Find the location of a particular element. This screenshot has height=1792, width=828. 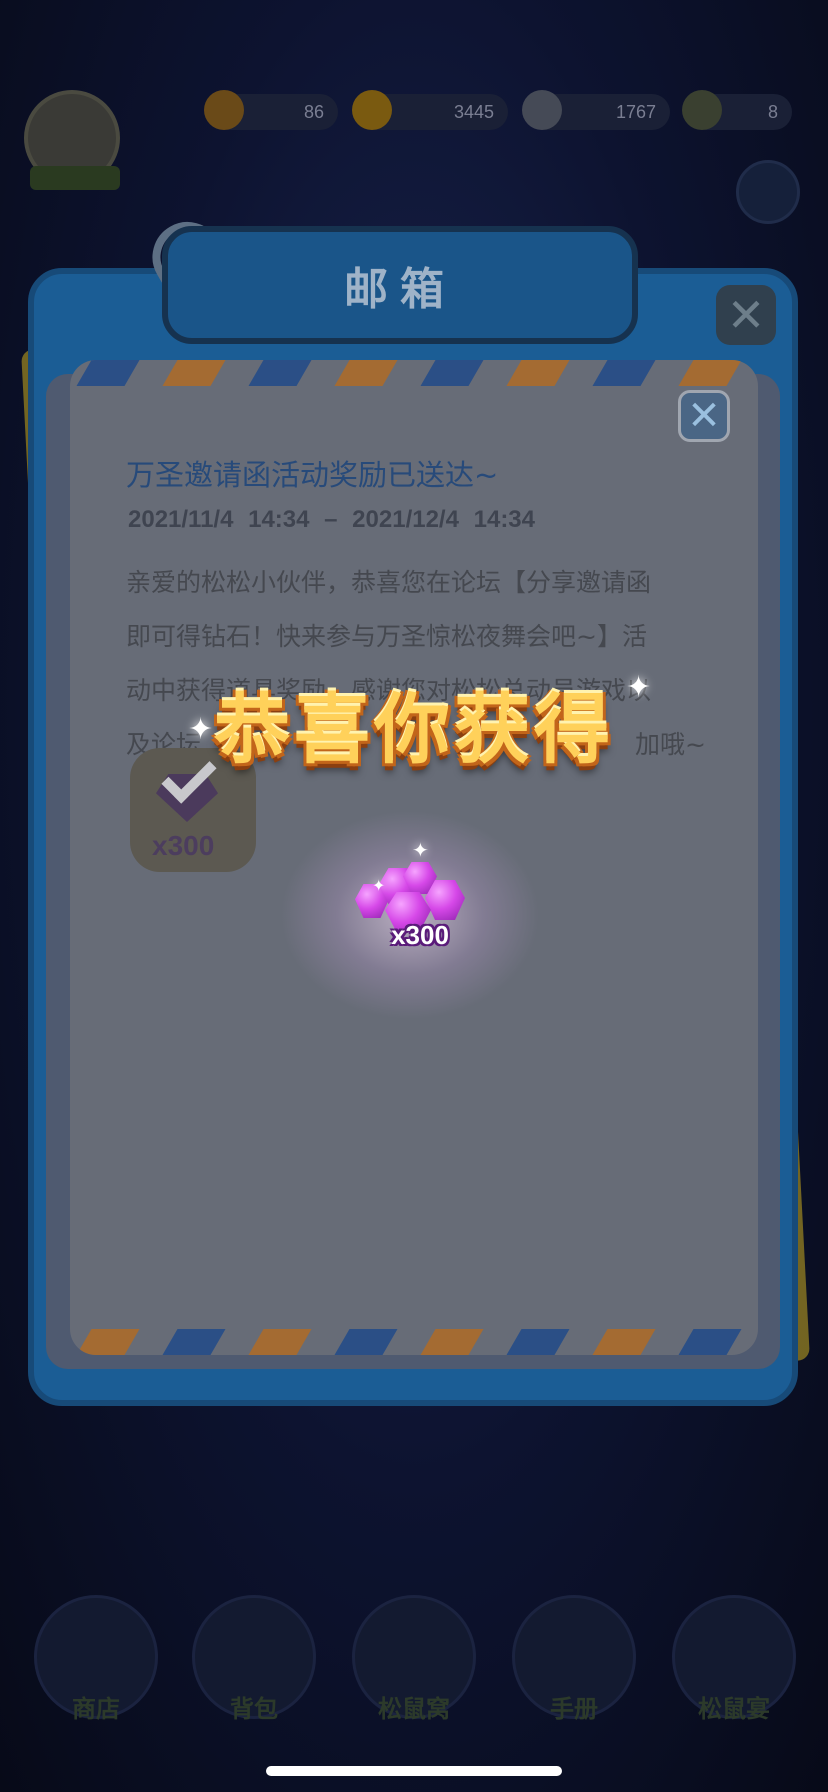

diamond-icon is located at coordinates (542, 110).